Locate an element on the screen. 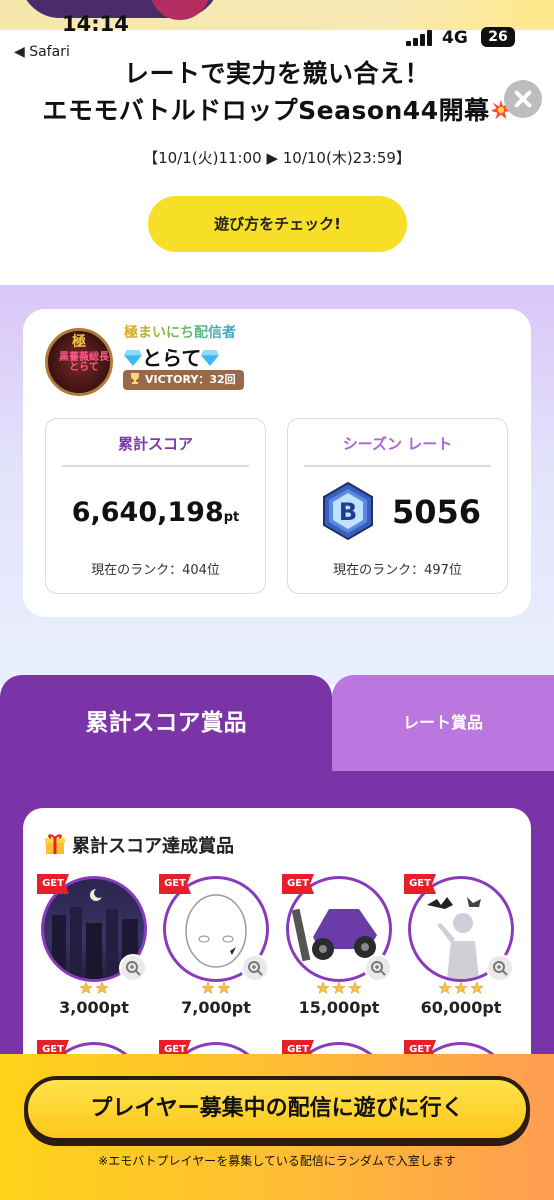  gift-icon is located at coordinates (55, 844).